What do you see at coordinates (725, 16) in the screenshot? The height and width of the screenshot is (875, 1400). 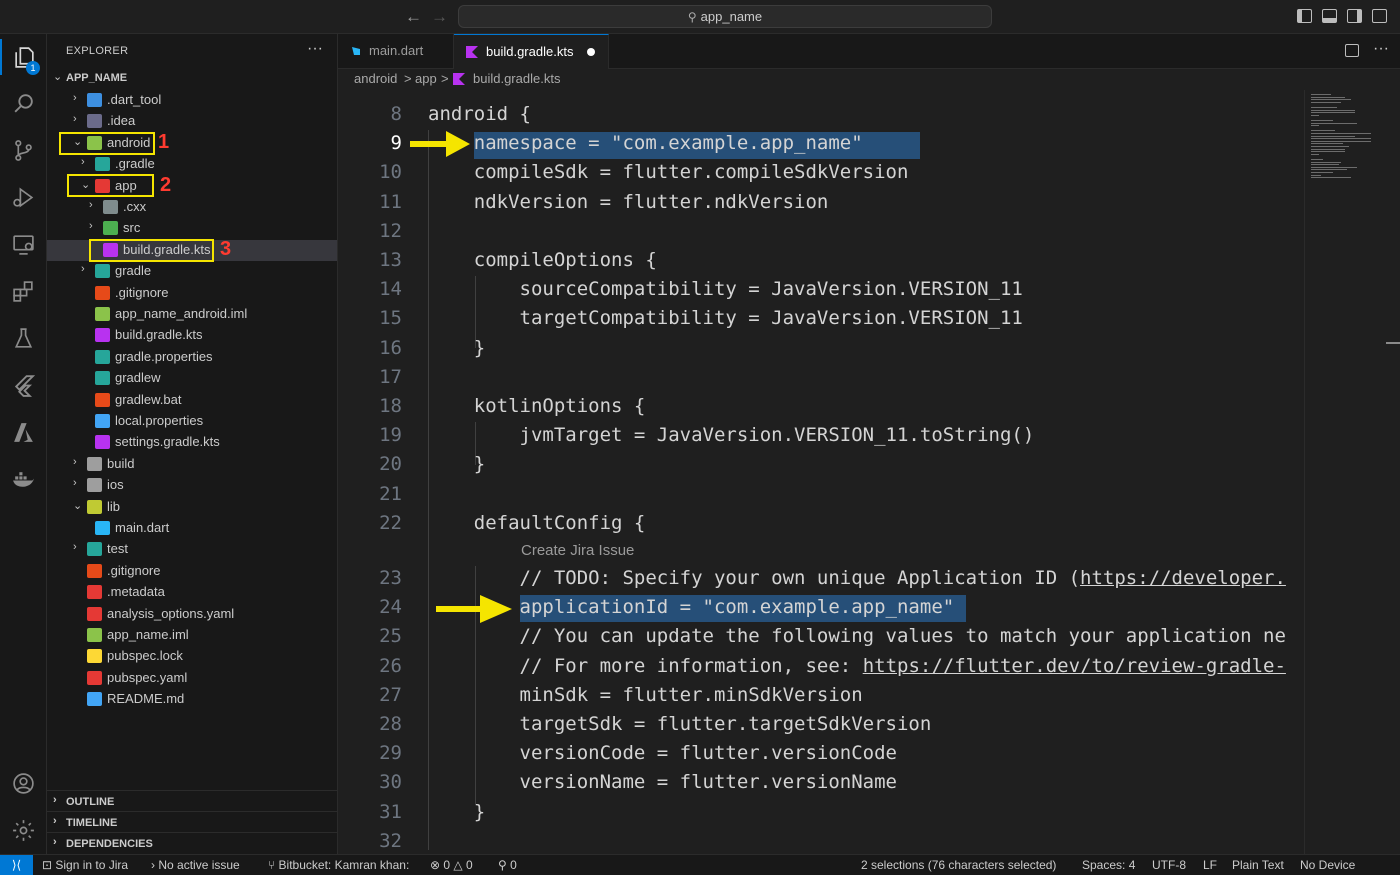 I see `command-center-search: ⚲ app_name` at bounding box center [725, 16].